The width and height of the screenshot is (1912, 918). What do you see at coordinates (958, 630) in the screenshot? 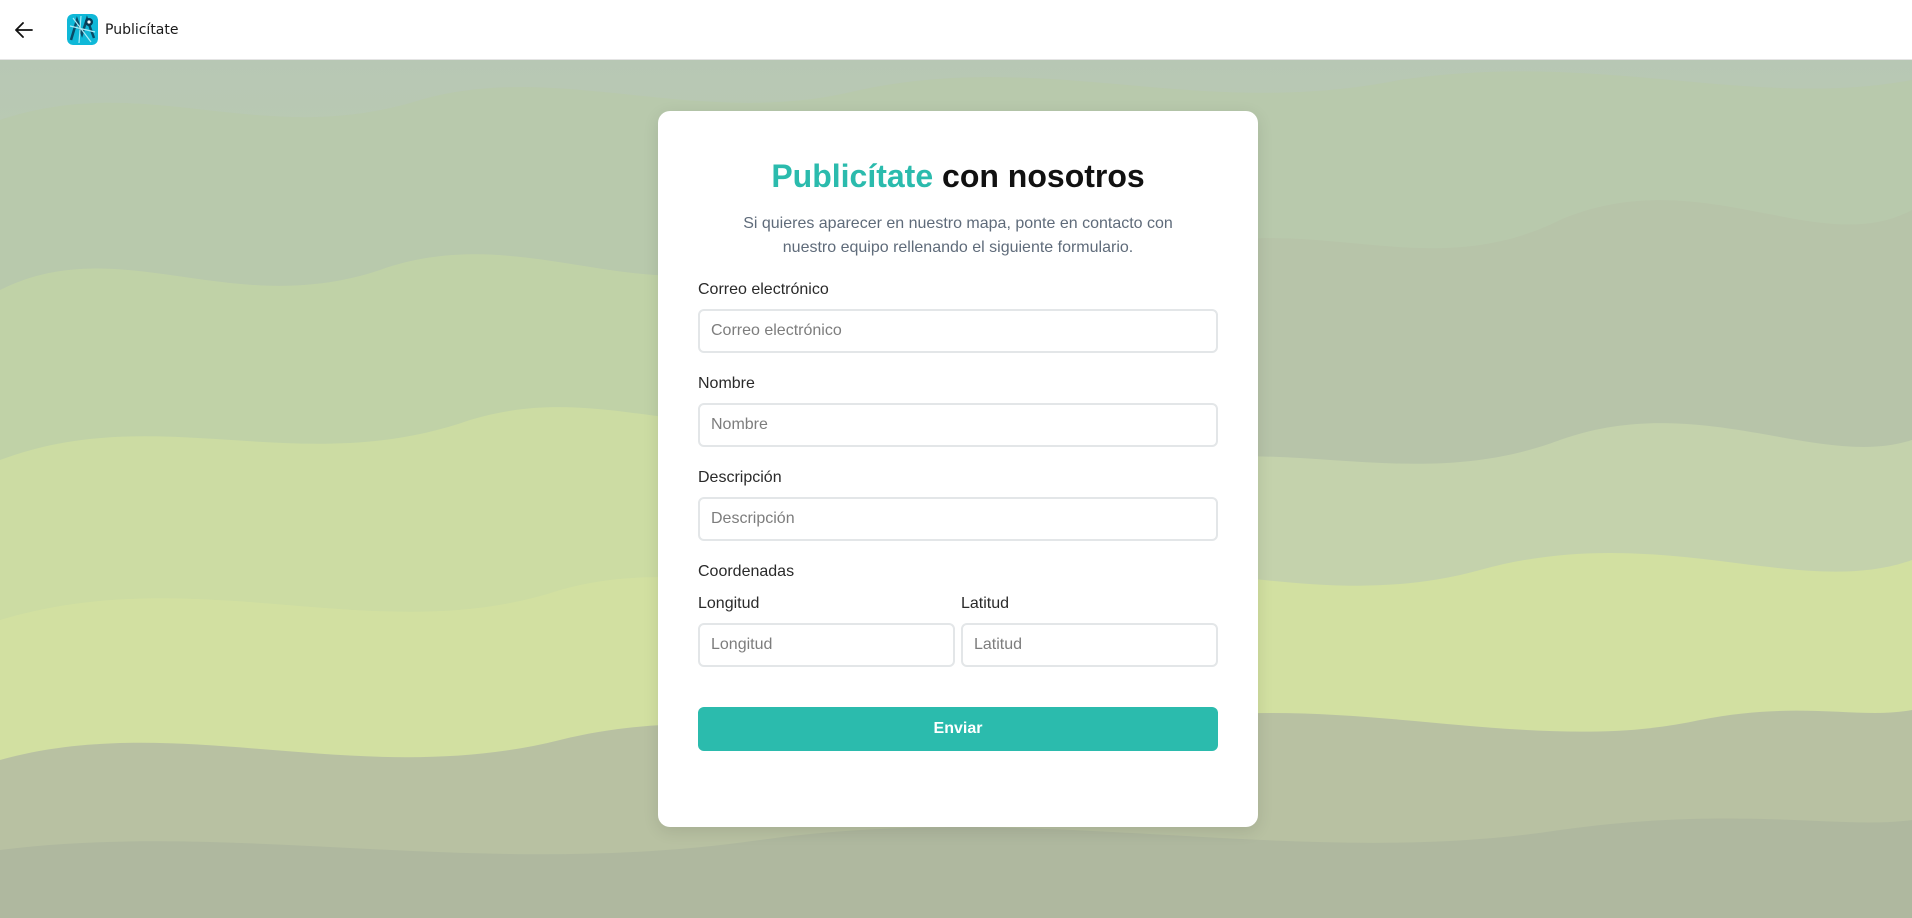
I see `coordinates-row: Longitud Latitud` at bounding box center [958, 630].